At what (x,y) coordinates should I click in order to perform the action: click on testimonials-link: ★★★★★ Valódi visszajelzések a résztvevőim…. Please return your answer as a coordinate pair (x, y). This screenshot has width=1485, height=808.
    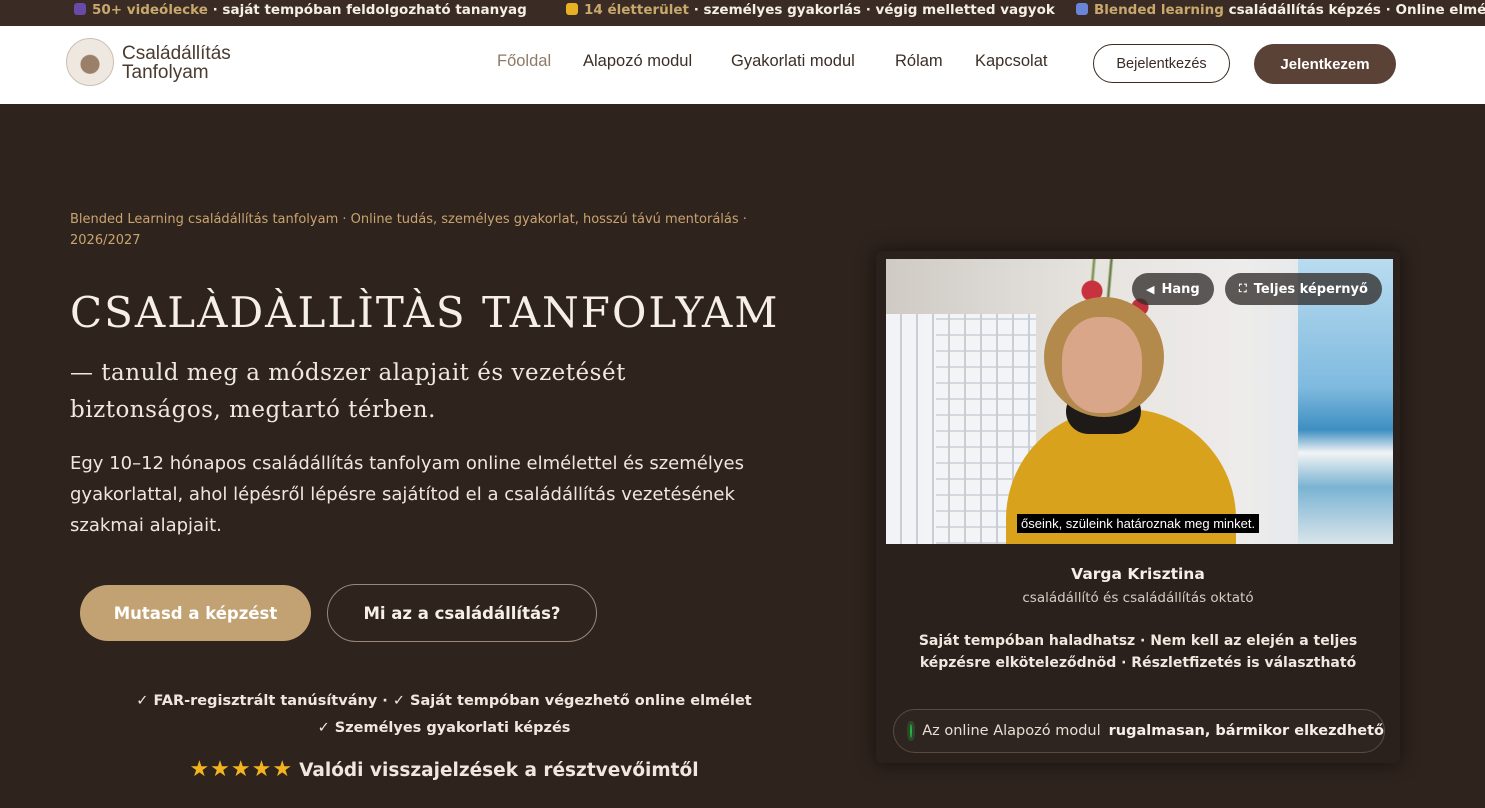
    Looking at the image, I should click on (444, 769).